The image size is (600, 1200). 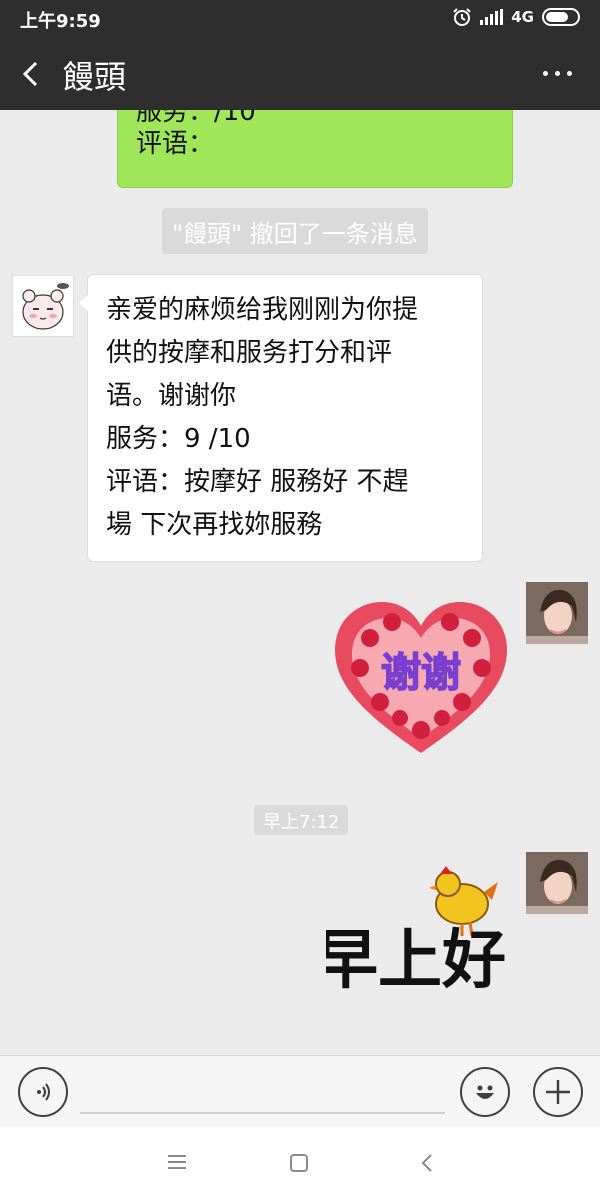 What do you see at coordinates (94, 77) in the screenshot?
I see `chat-title: 饅頭` at bounding box center [94, 77].